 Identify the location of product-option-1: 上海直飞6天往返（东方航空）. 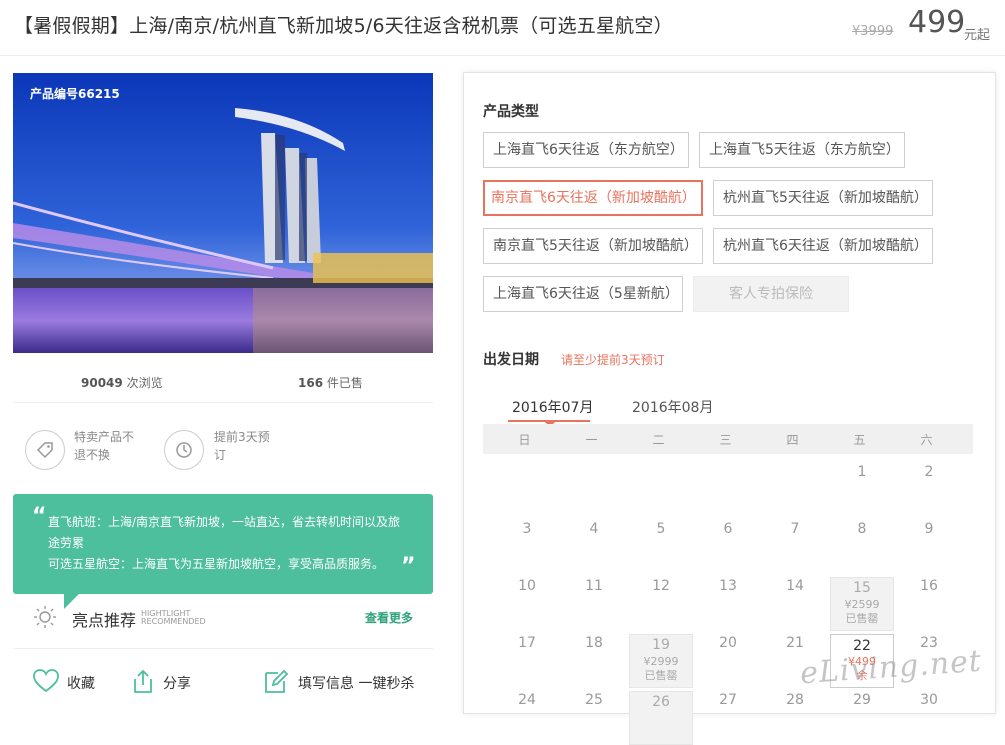
(586, 150).